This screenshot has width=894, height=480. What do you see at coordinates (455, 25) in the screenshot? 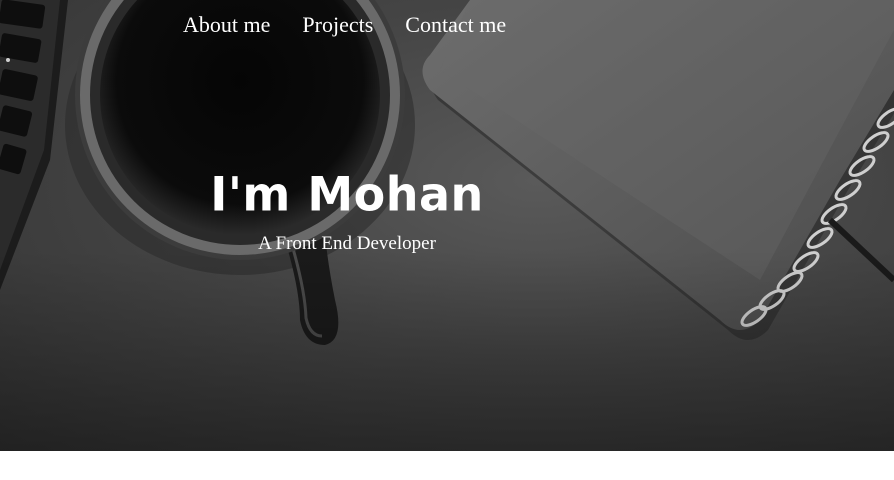
I see `nav-contact-me: Contact me` at bounding box center [455, 25].